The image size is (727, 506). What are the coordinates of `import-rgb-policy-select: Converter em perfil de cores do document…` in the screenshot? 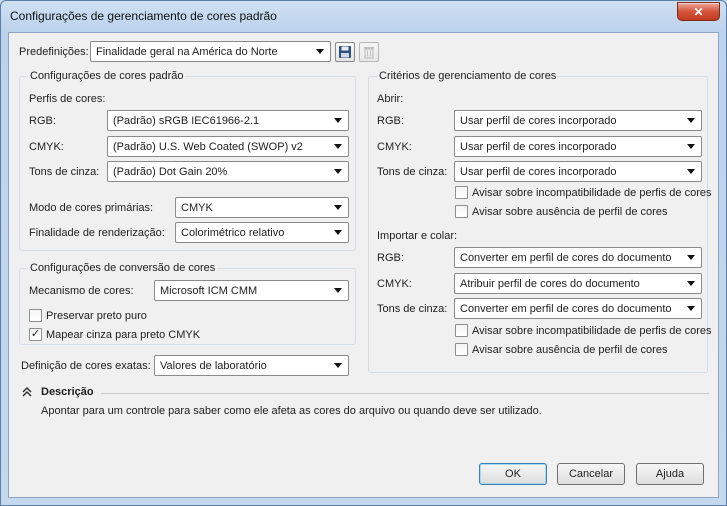 It's located at (578, 257).